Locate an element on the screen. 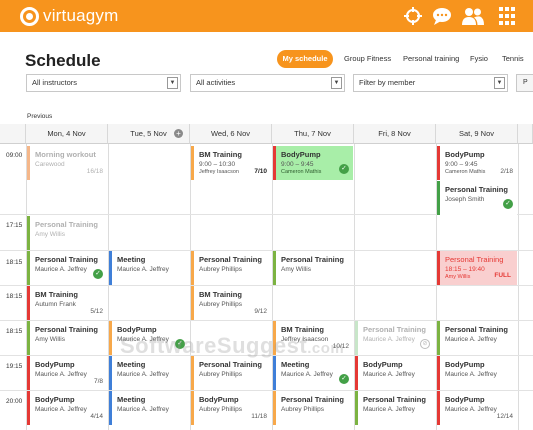  day-header-thu: Thu, 7 Nov is located at coordinates (313, 134).